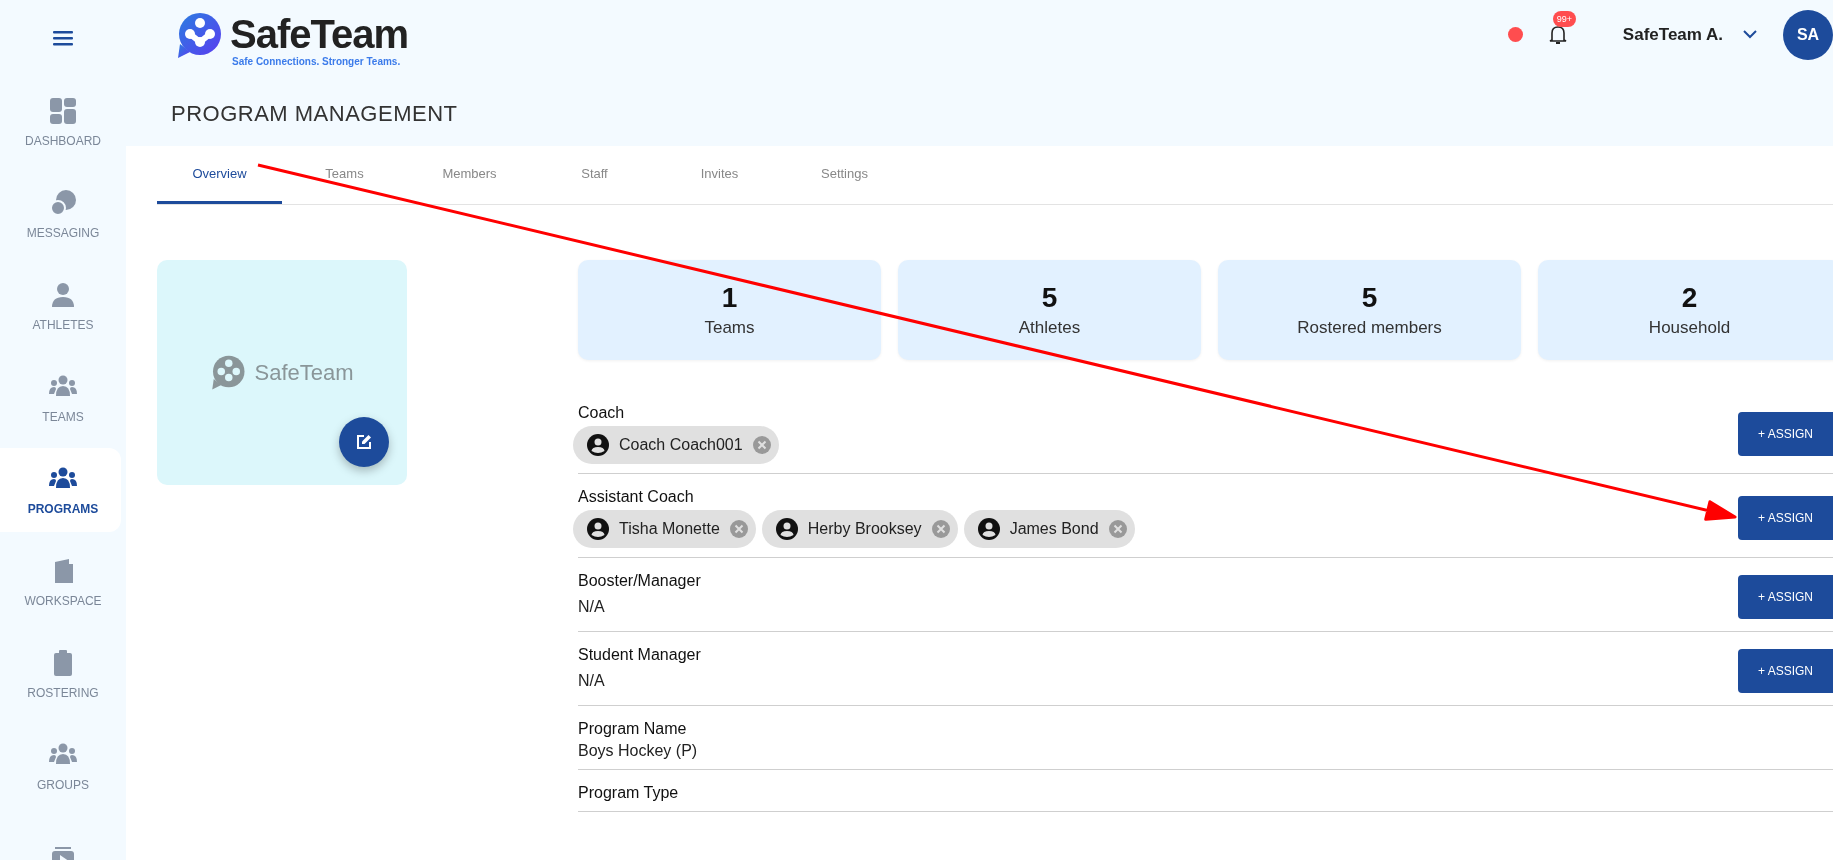 The image size is (1833, 860). I want to click on status-dot-icon, so click(1515, 34).